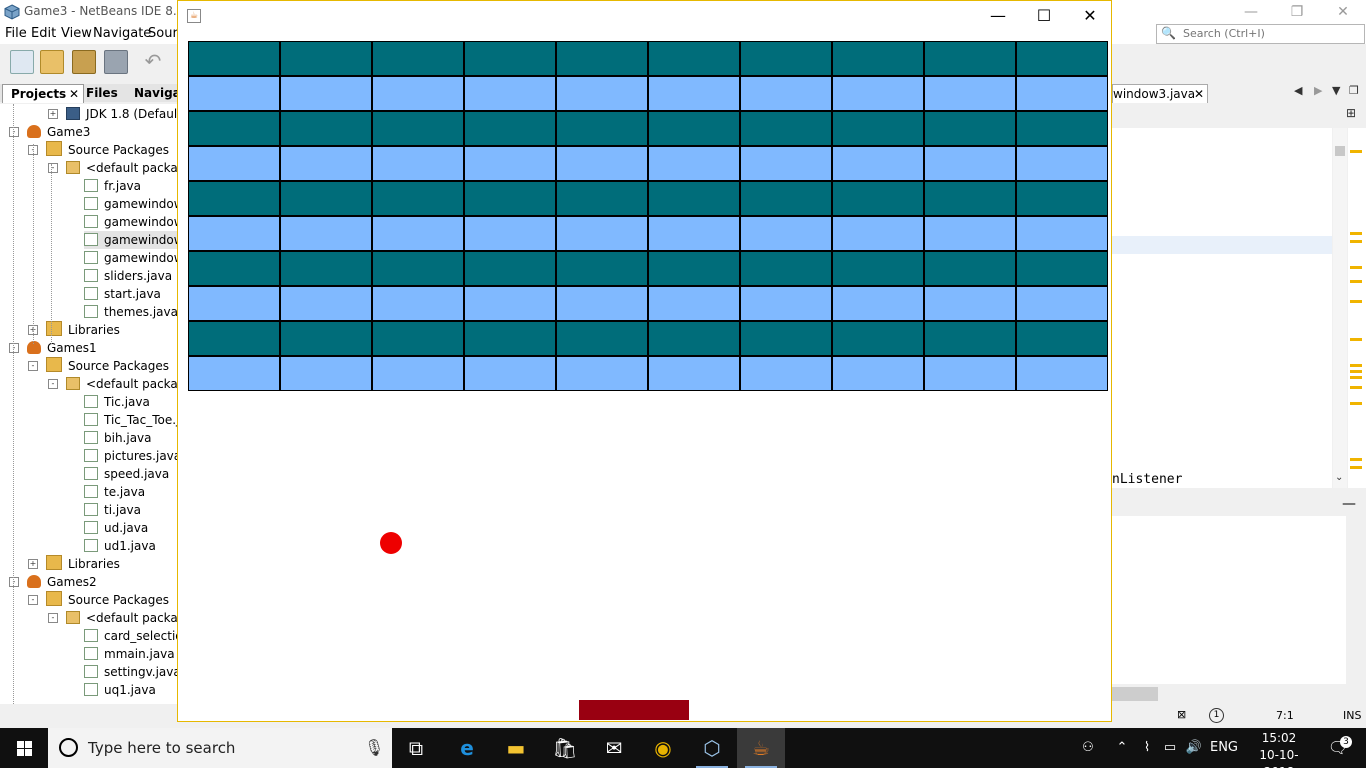 The height and width of the screenshot is (781, 1366). I want to click on ide-search-box: 🔍, so click(1260, 34).